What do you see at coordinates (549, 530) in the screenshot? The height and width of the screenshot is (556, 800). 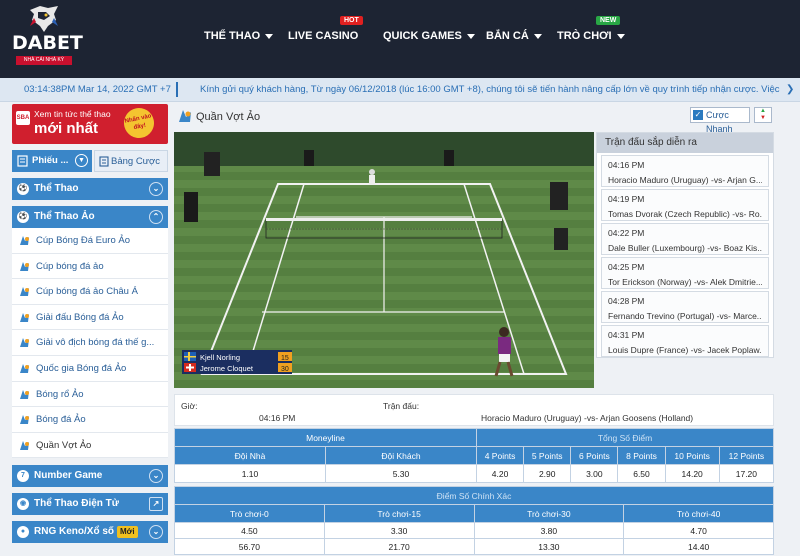 I see `score-odds: 3.80` at bounding box center [549, 530].